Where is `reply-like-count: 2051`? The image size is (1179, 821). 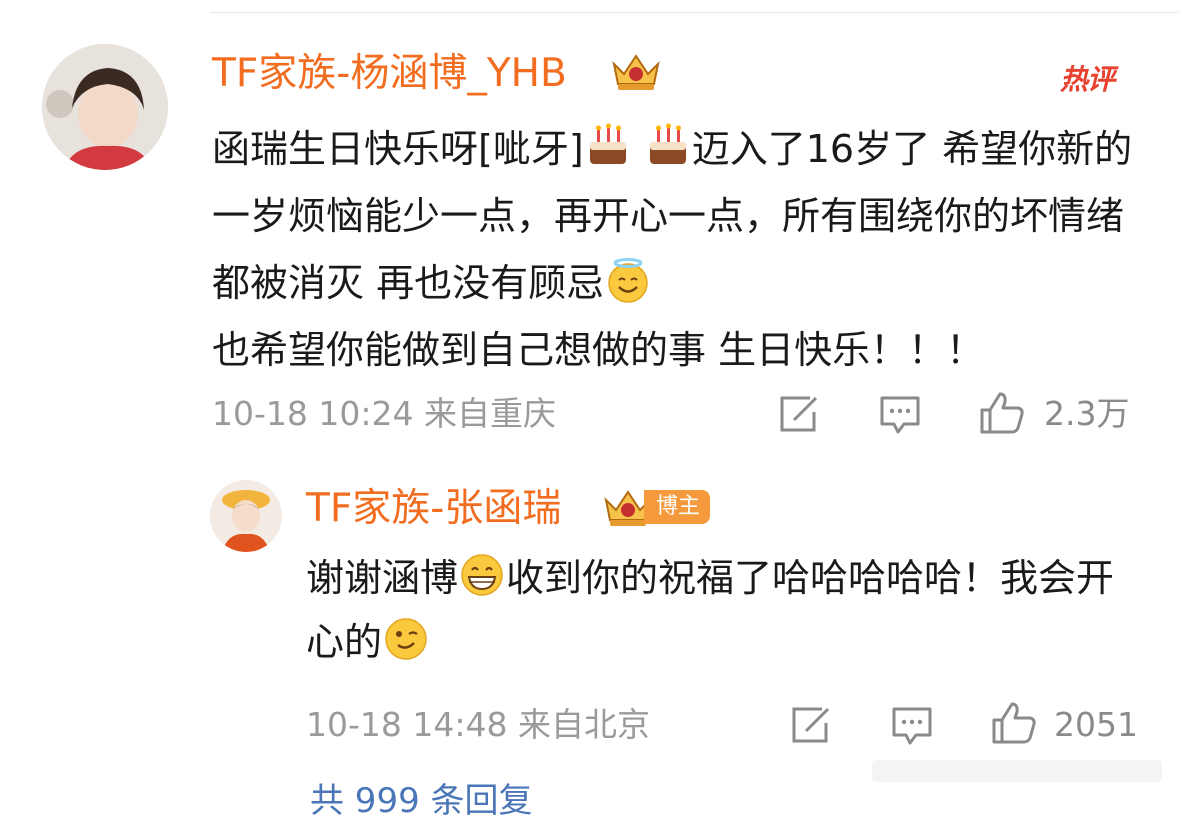
reply-like-count: 2051 is located at coordinates (1096, 724).